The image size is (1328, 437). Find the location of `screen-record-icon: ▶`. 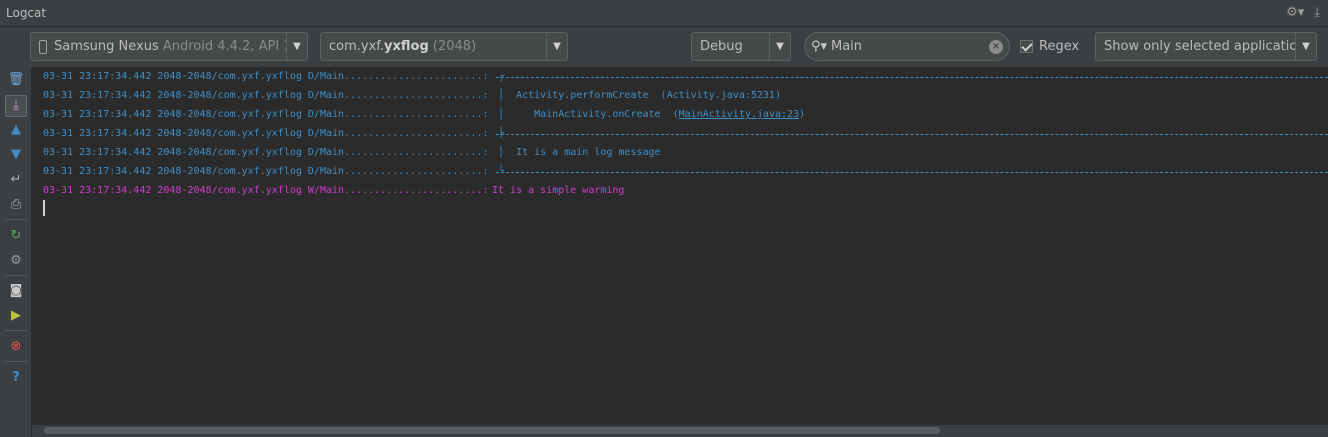

screen-record-icon: ▶ is located at coordinates (16, 316).